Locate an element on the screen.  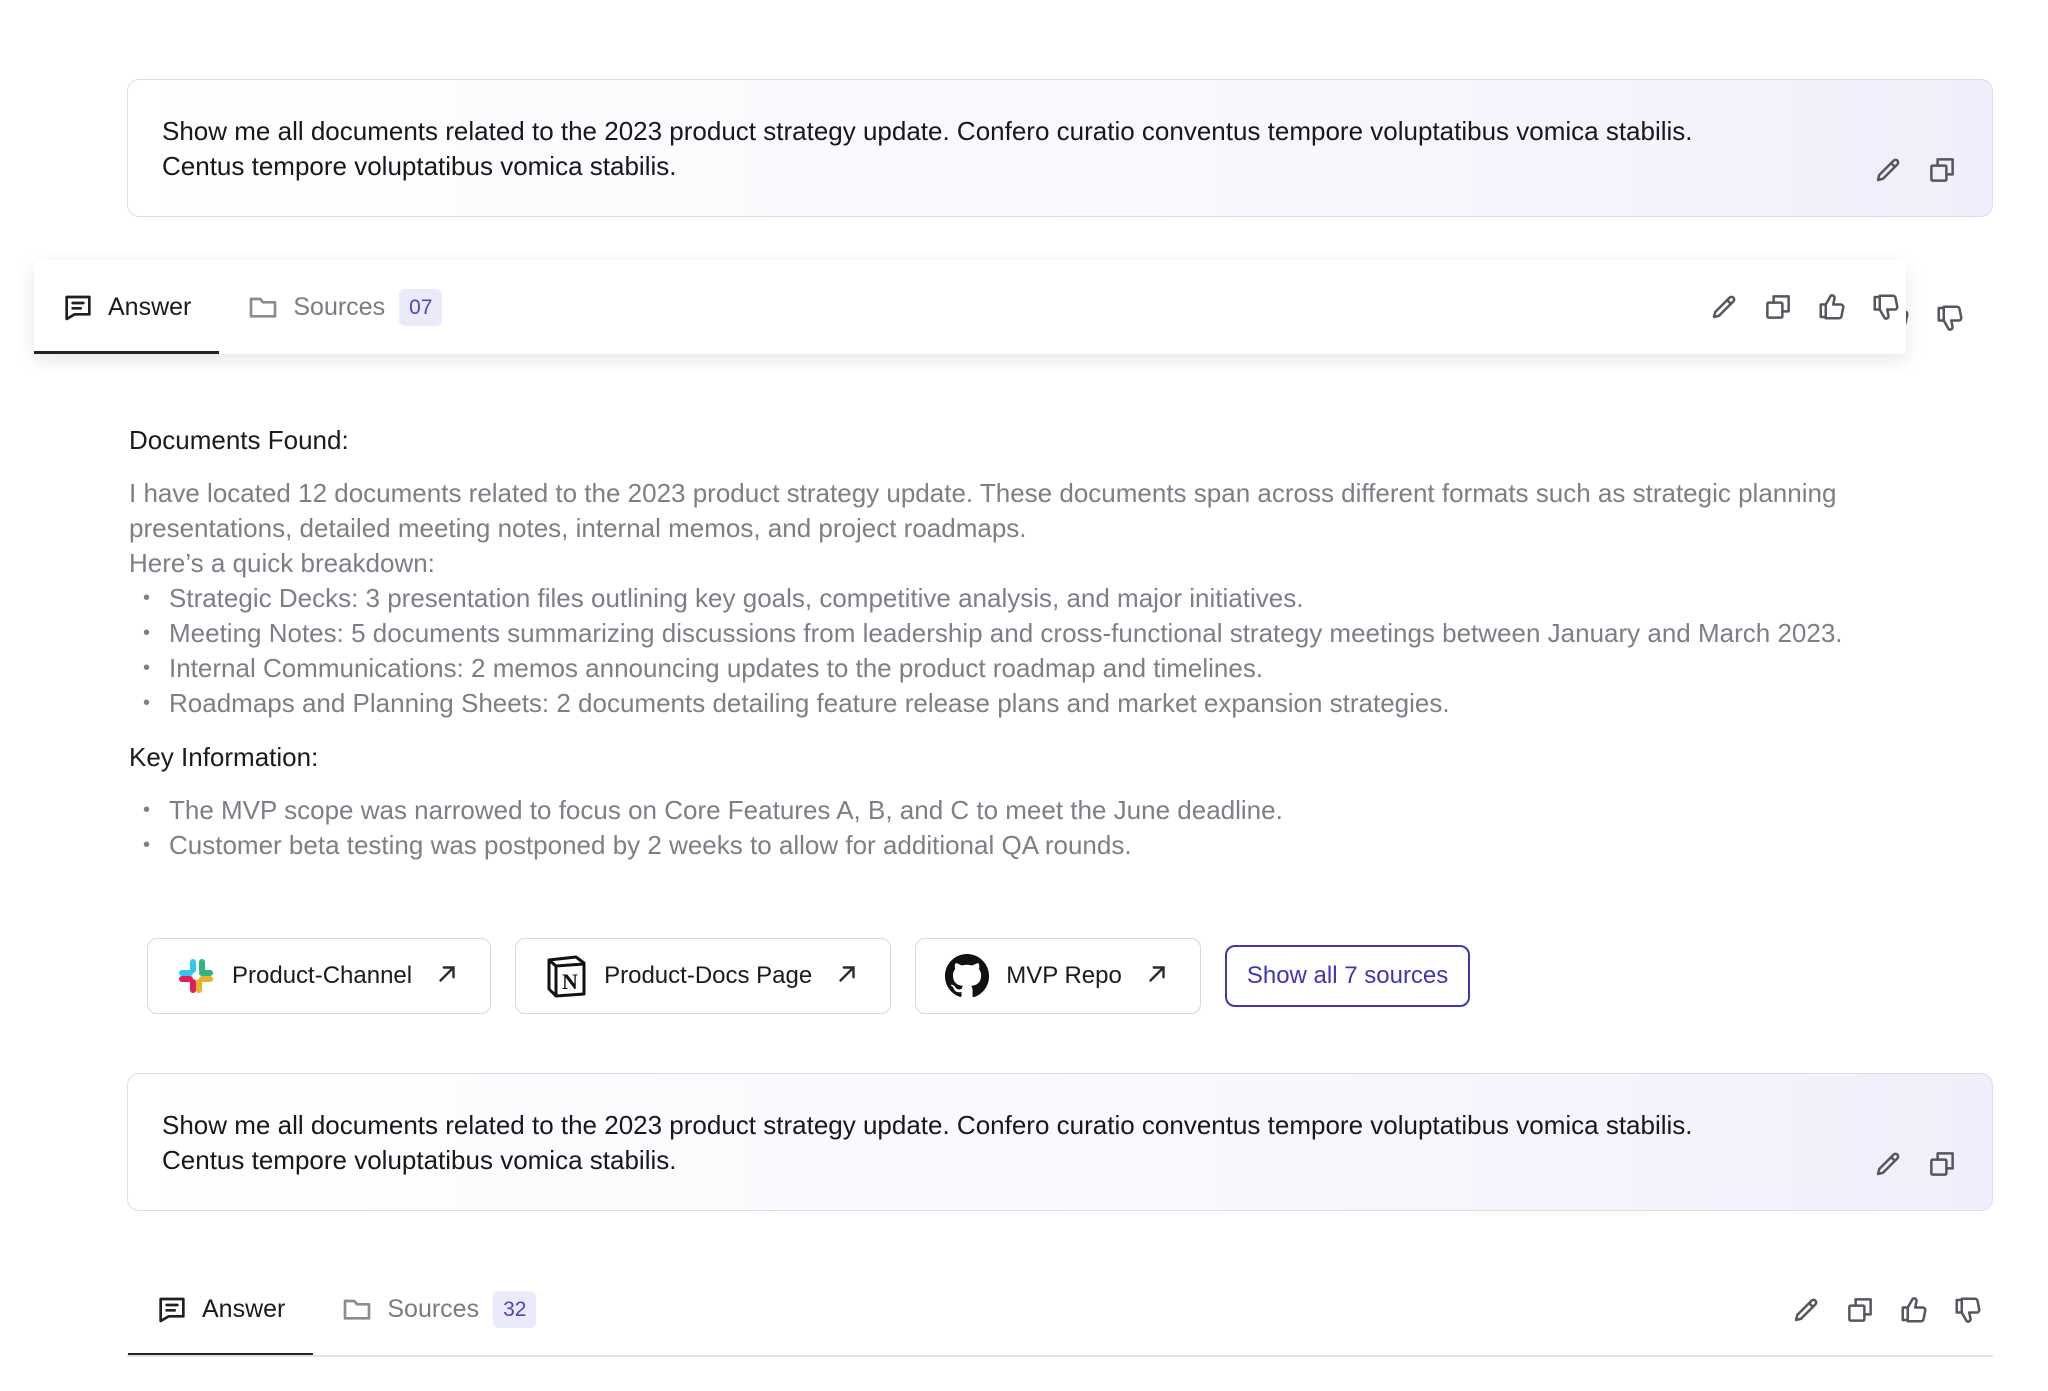
tab-sources: Sources 07 is located at coordinates (344, 307).